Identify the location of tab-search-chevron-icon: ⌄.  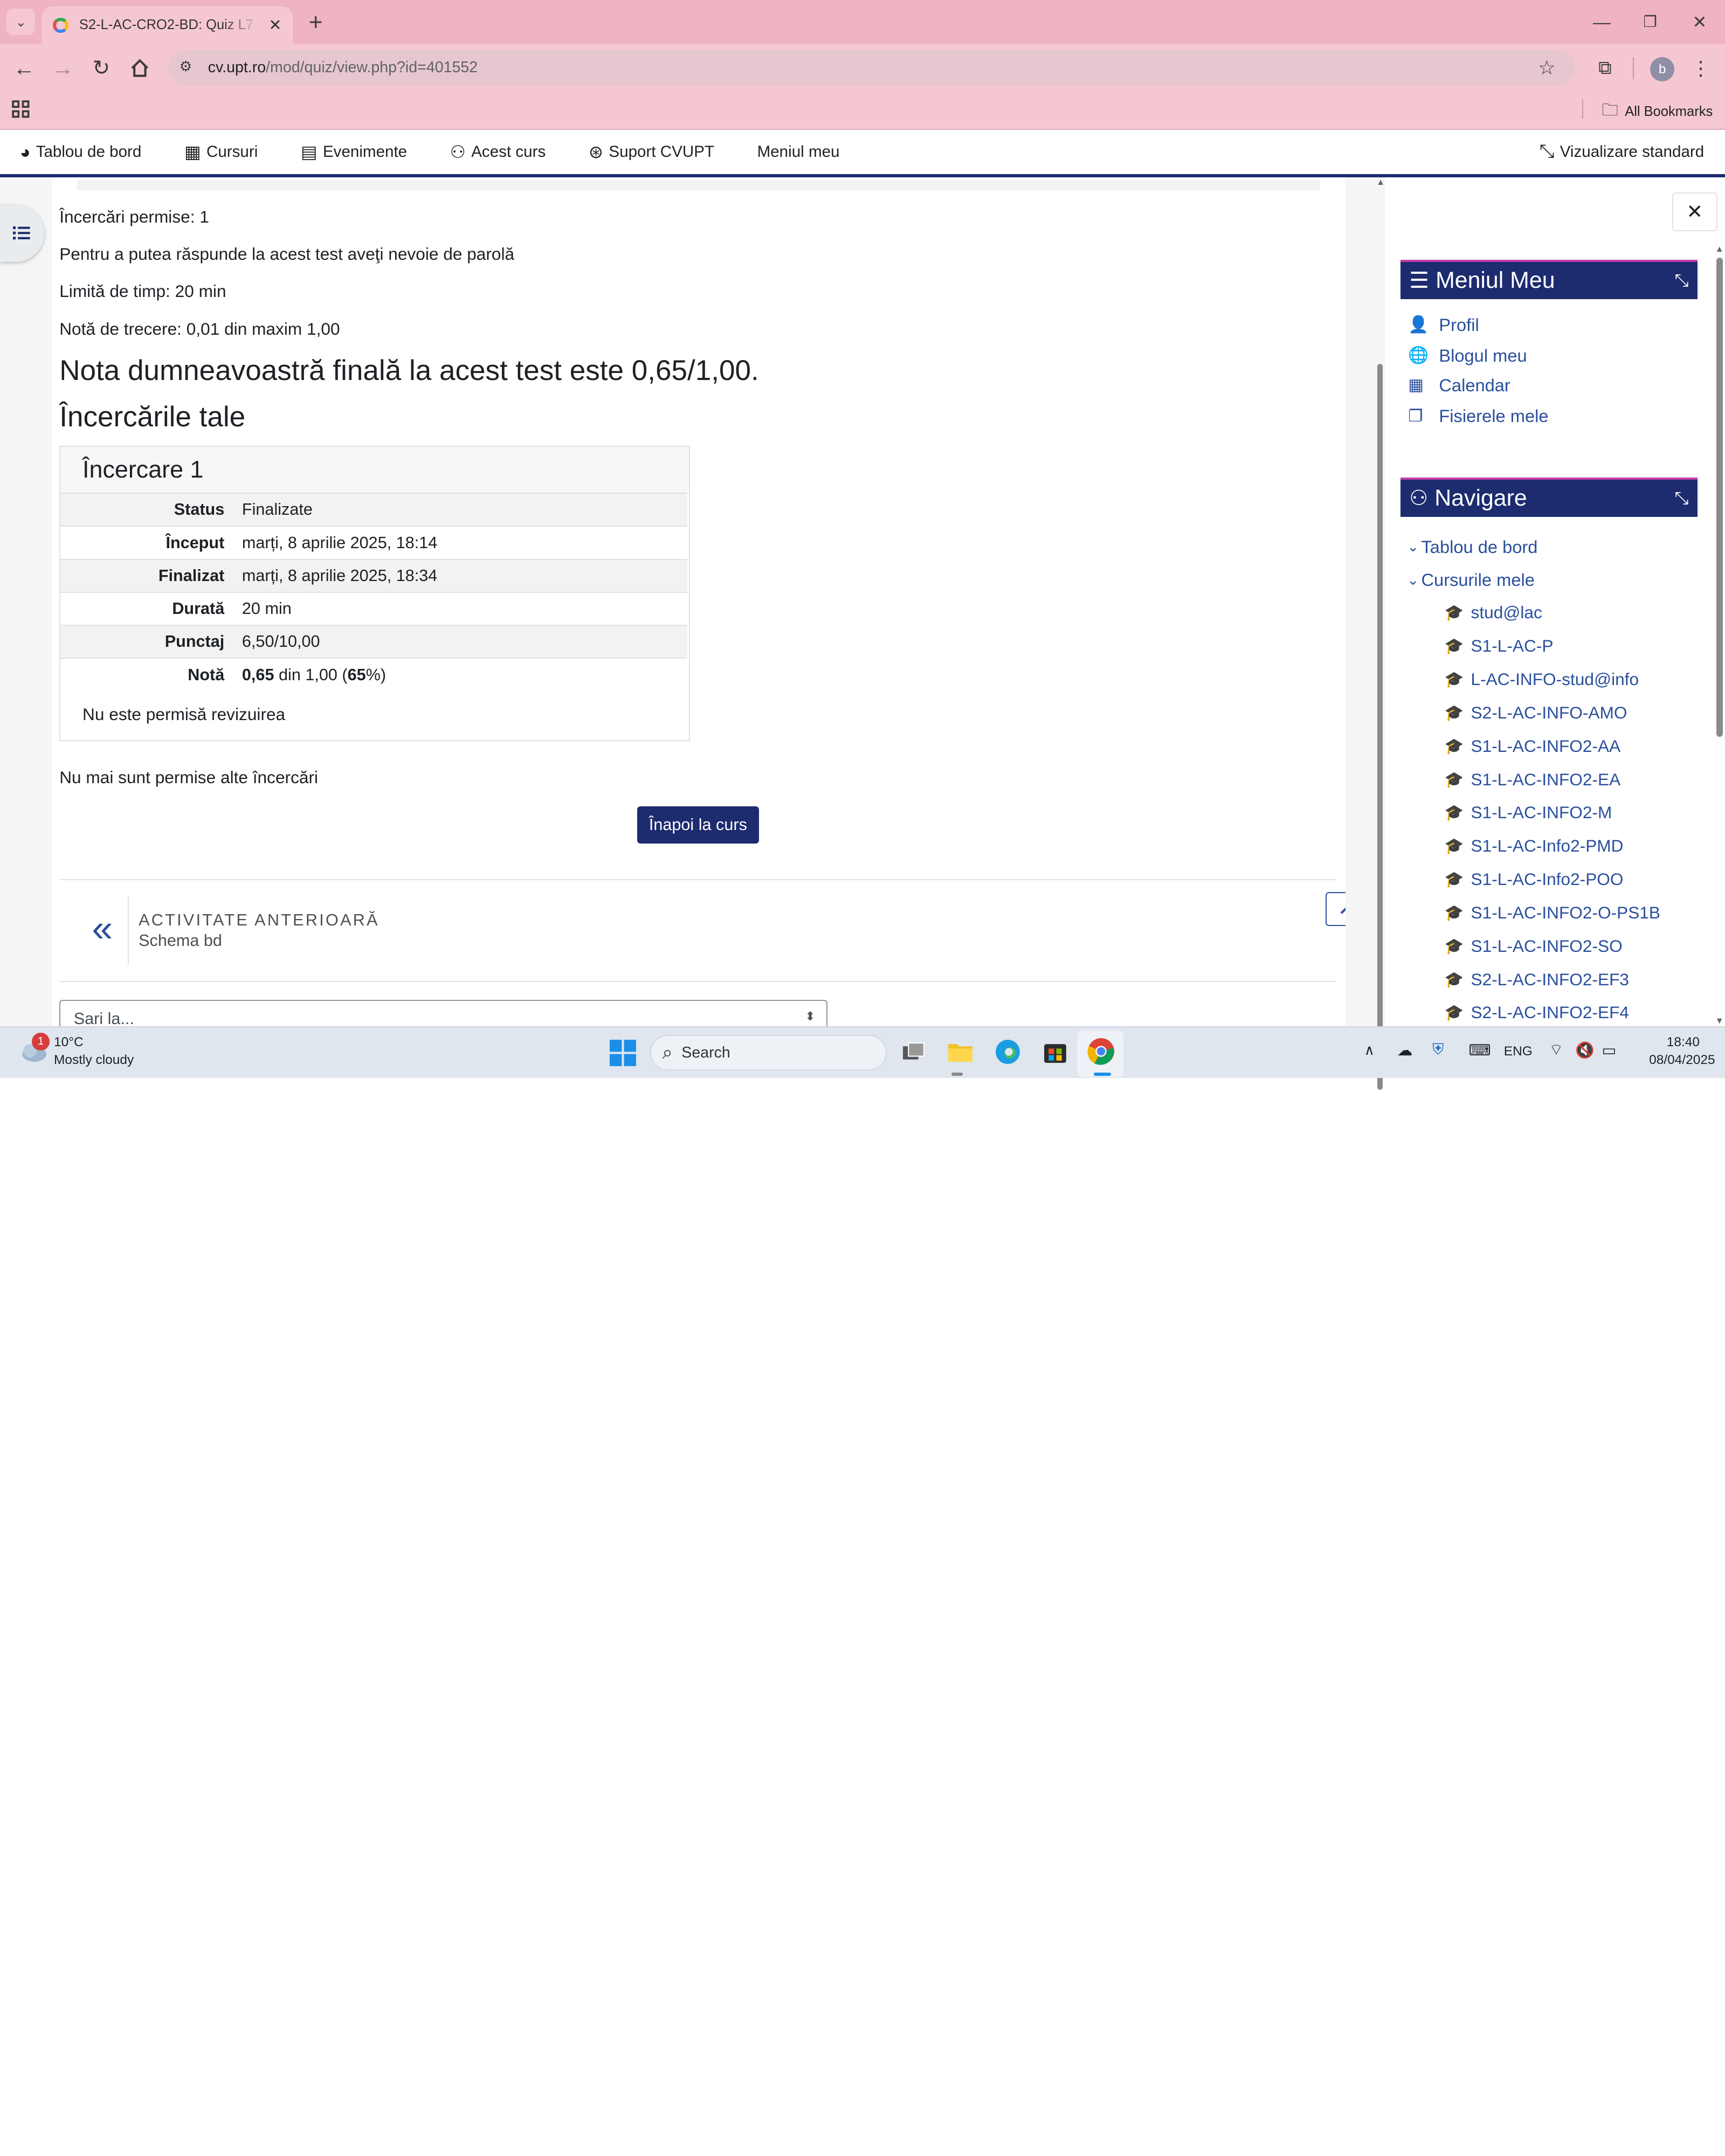
(21, 22).